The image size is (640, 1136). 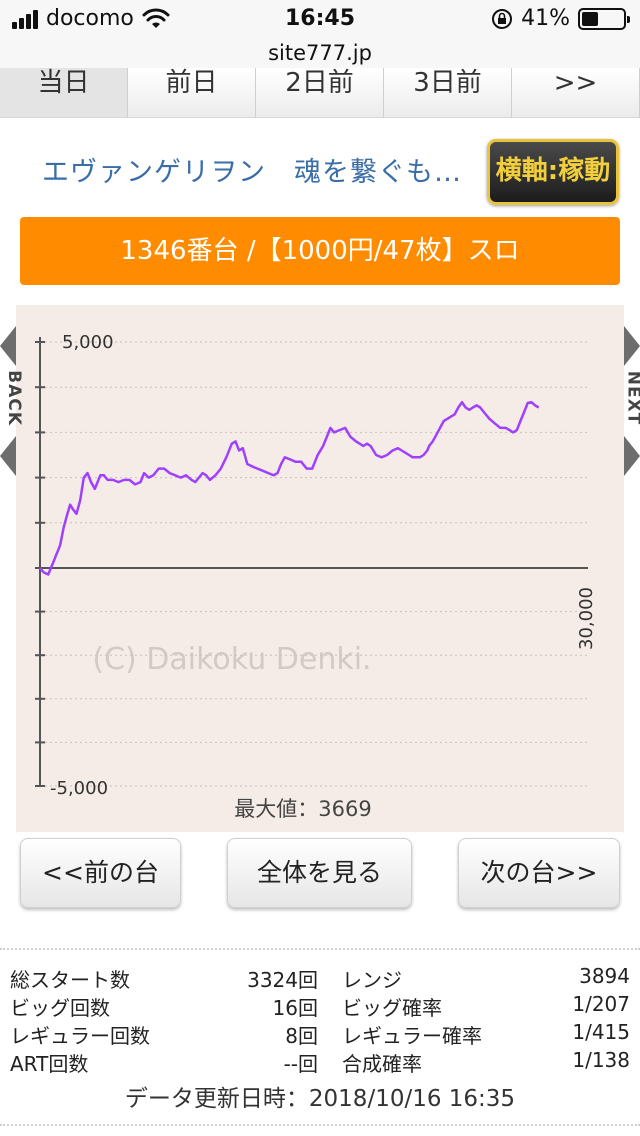 What do you see at coordinates (412, 1036) in the screenshot?
I see `stat-label: レギュラー確率` at bounding box center [412, 1036].